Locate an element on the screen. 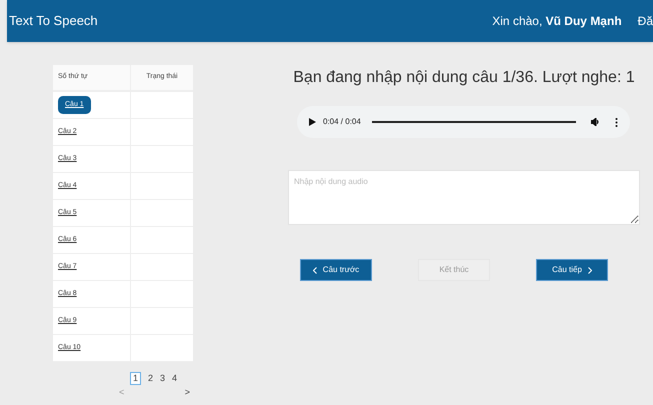  play-icon is located at coordinates (312, 122).